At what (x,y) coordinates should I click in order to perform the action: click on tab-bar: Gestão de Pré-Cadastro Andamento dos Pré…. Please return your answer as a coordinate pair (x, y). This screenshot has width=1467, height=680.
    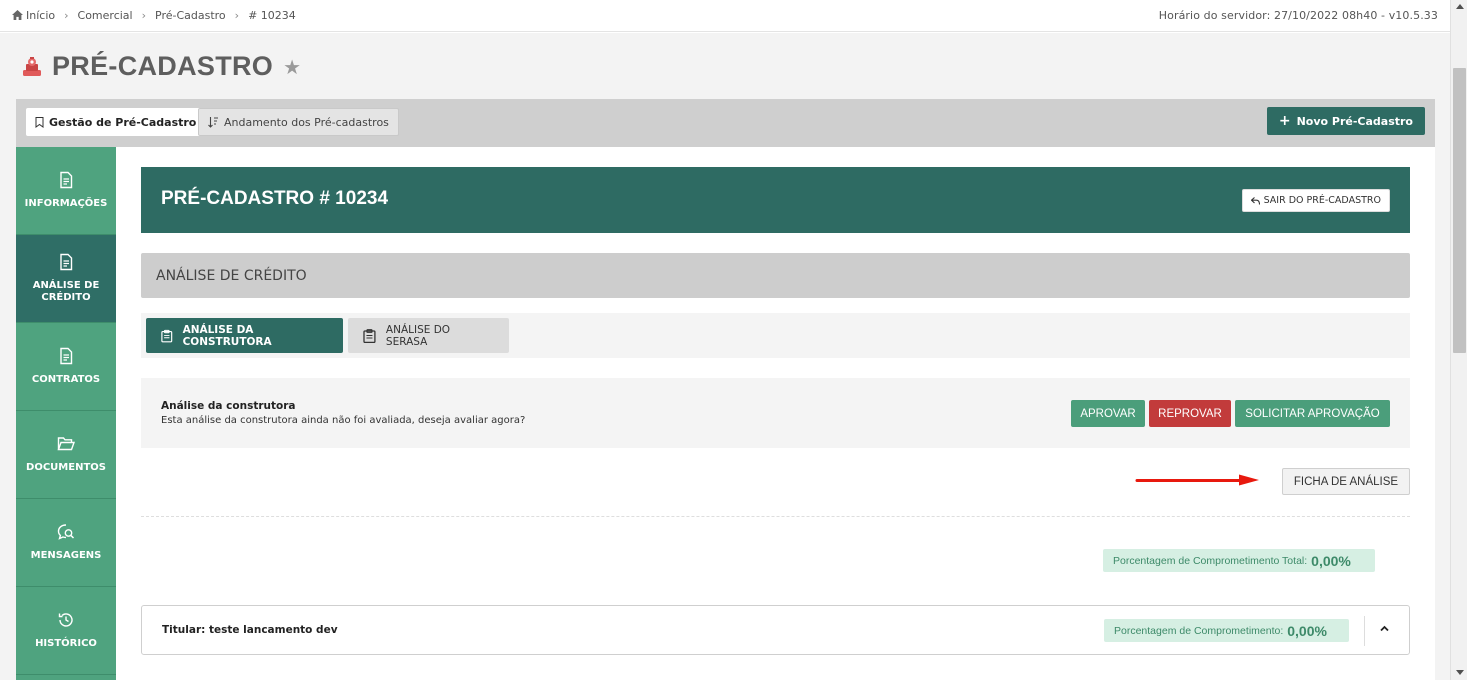
    Looking at the image, I should click on (725, 123).